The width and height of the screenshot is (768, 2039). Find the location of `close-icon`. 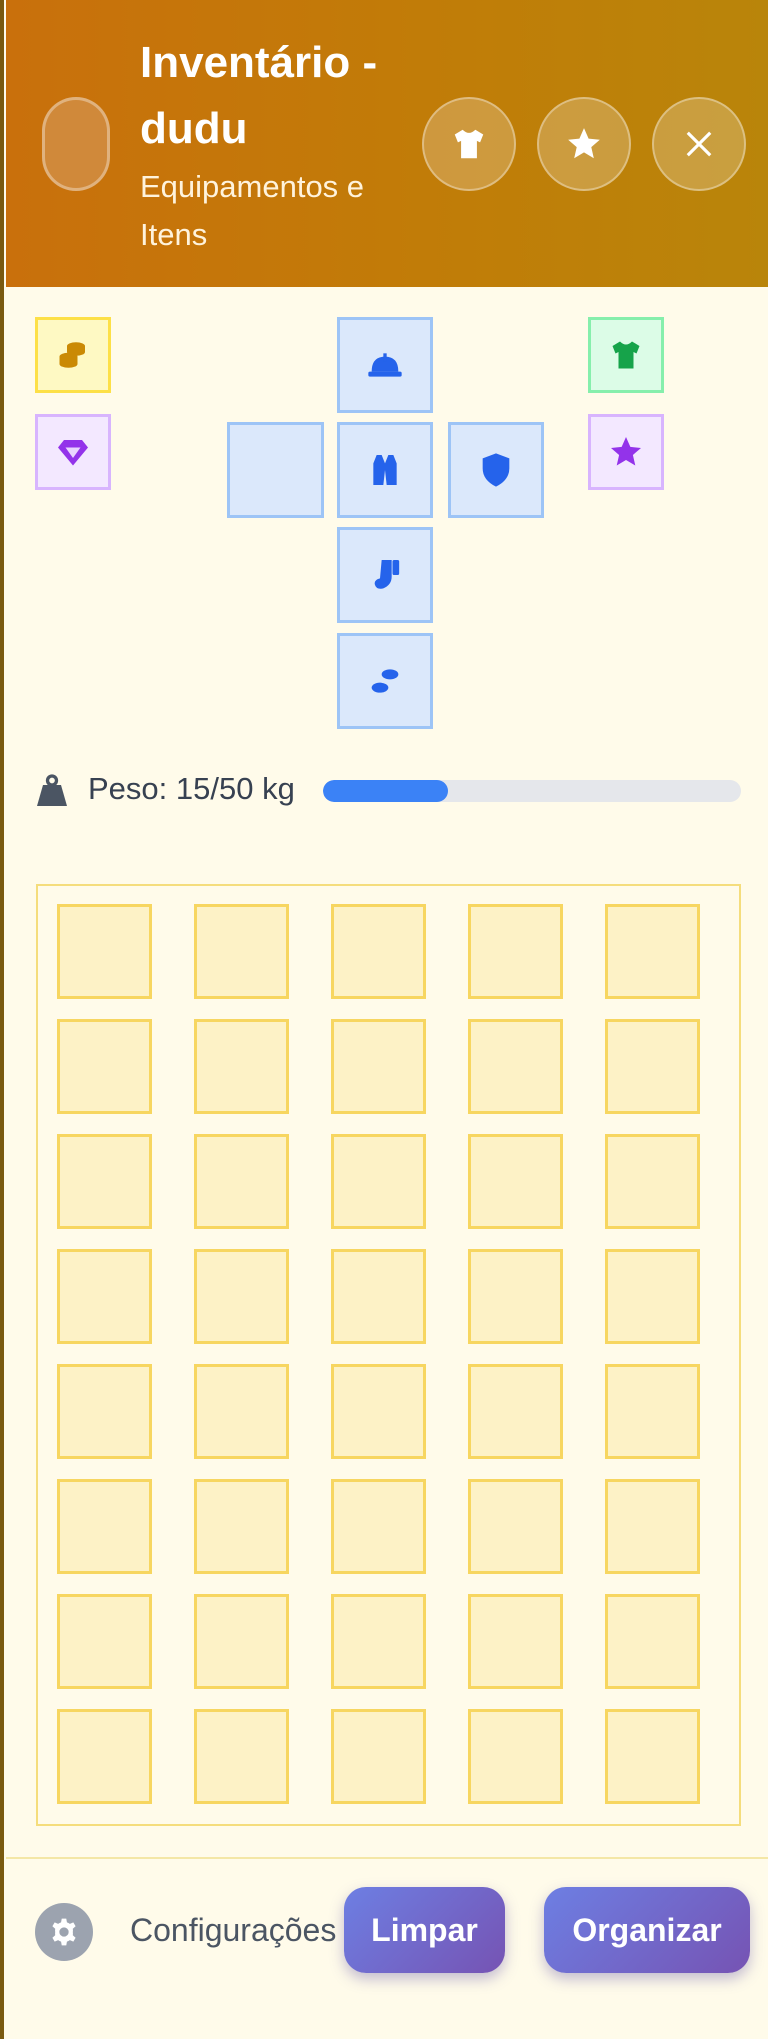

close-icon is located at coordinates (699, 144).